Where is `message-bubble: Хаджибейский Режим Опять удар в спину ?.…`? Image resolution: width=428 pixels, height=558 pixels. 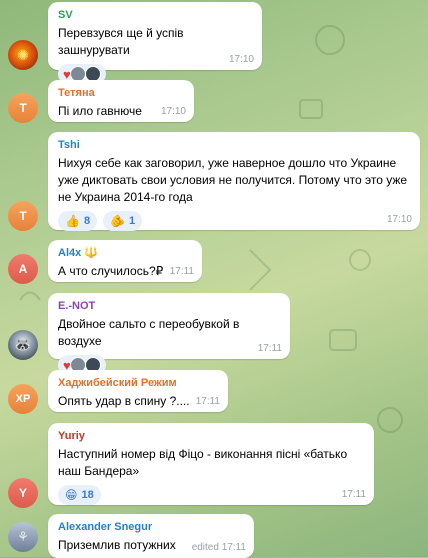 message-bubble: Хаджибейский Режим Опять удар в спину ?.… is located at coordinates (138, 391).